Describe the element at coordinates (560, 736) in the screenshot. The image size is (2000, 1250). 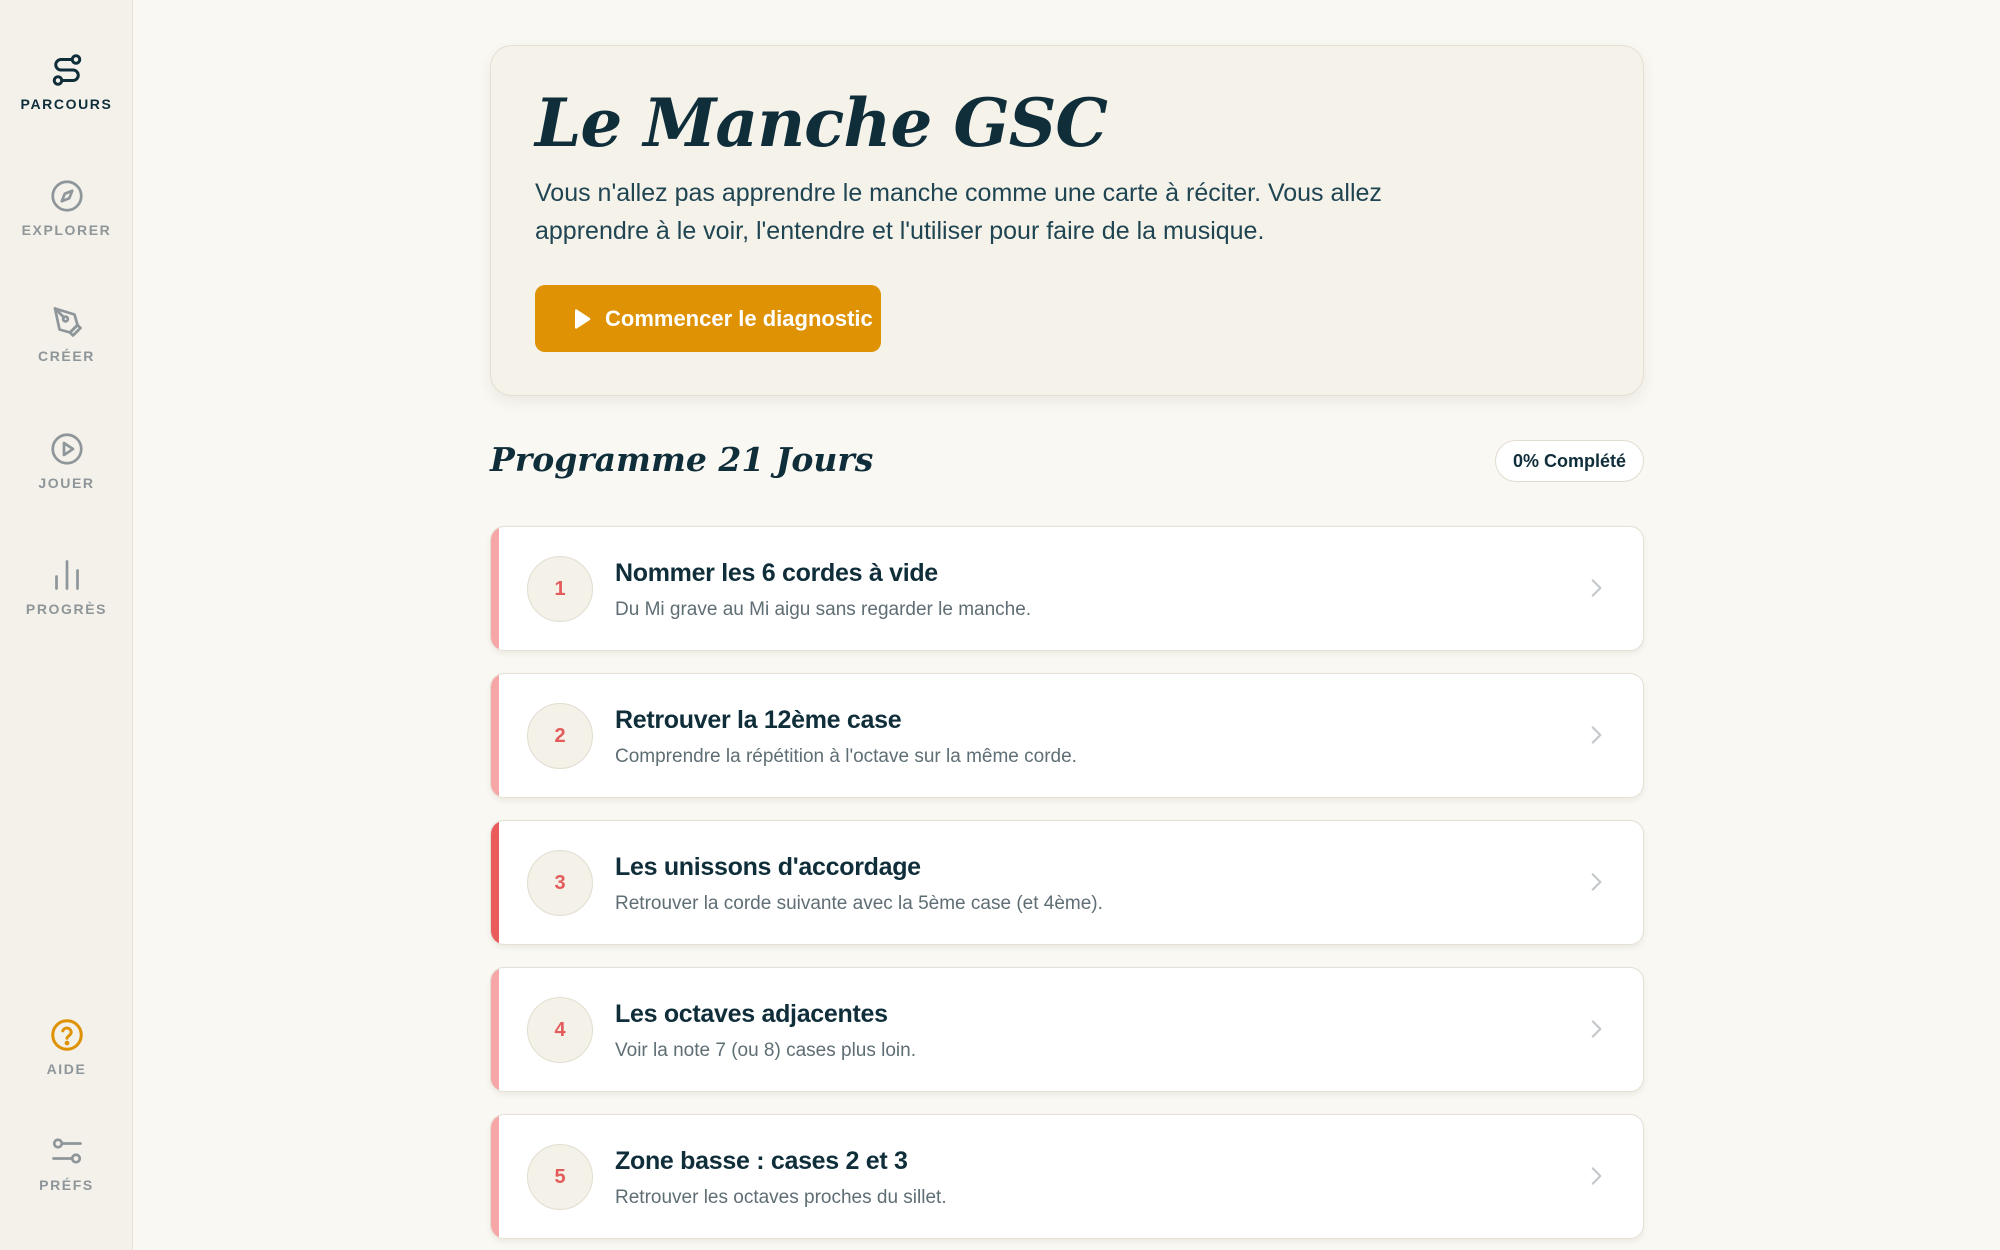
I see `lesson-number: 2` at that location.